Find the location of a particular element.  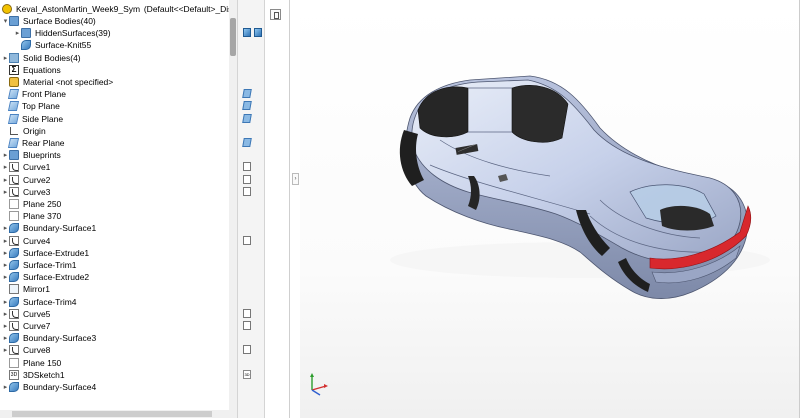

tree-item-label: Side Plane is located at coordinates (43, 118).